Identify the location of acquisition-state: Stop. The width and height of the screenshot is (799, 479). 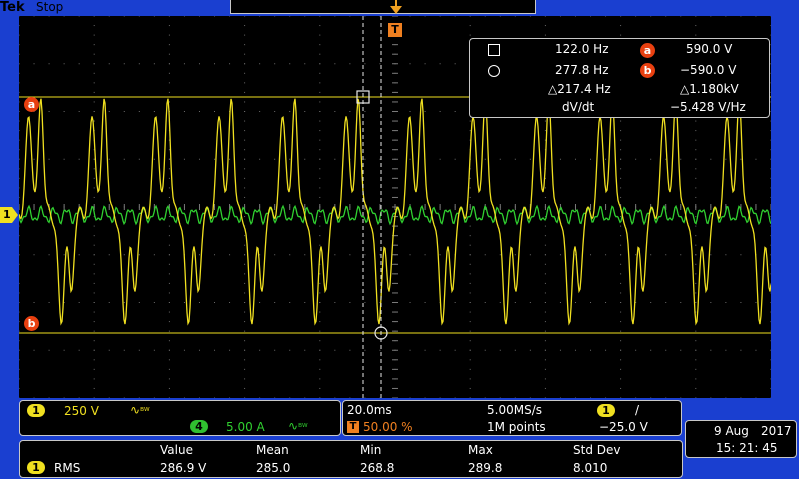
(49, 7).